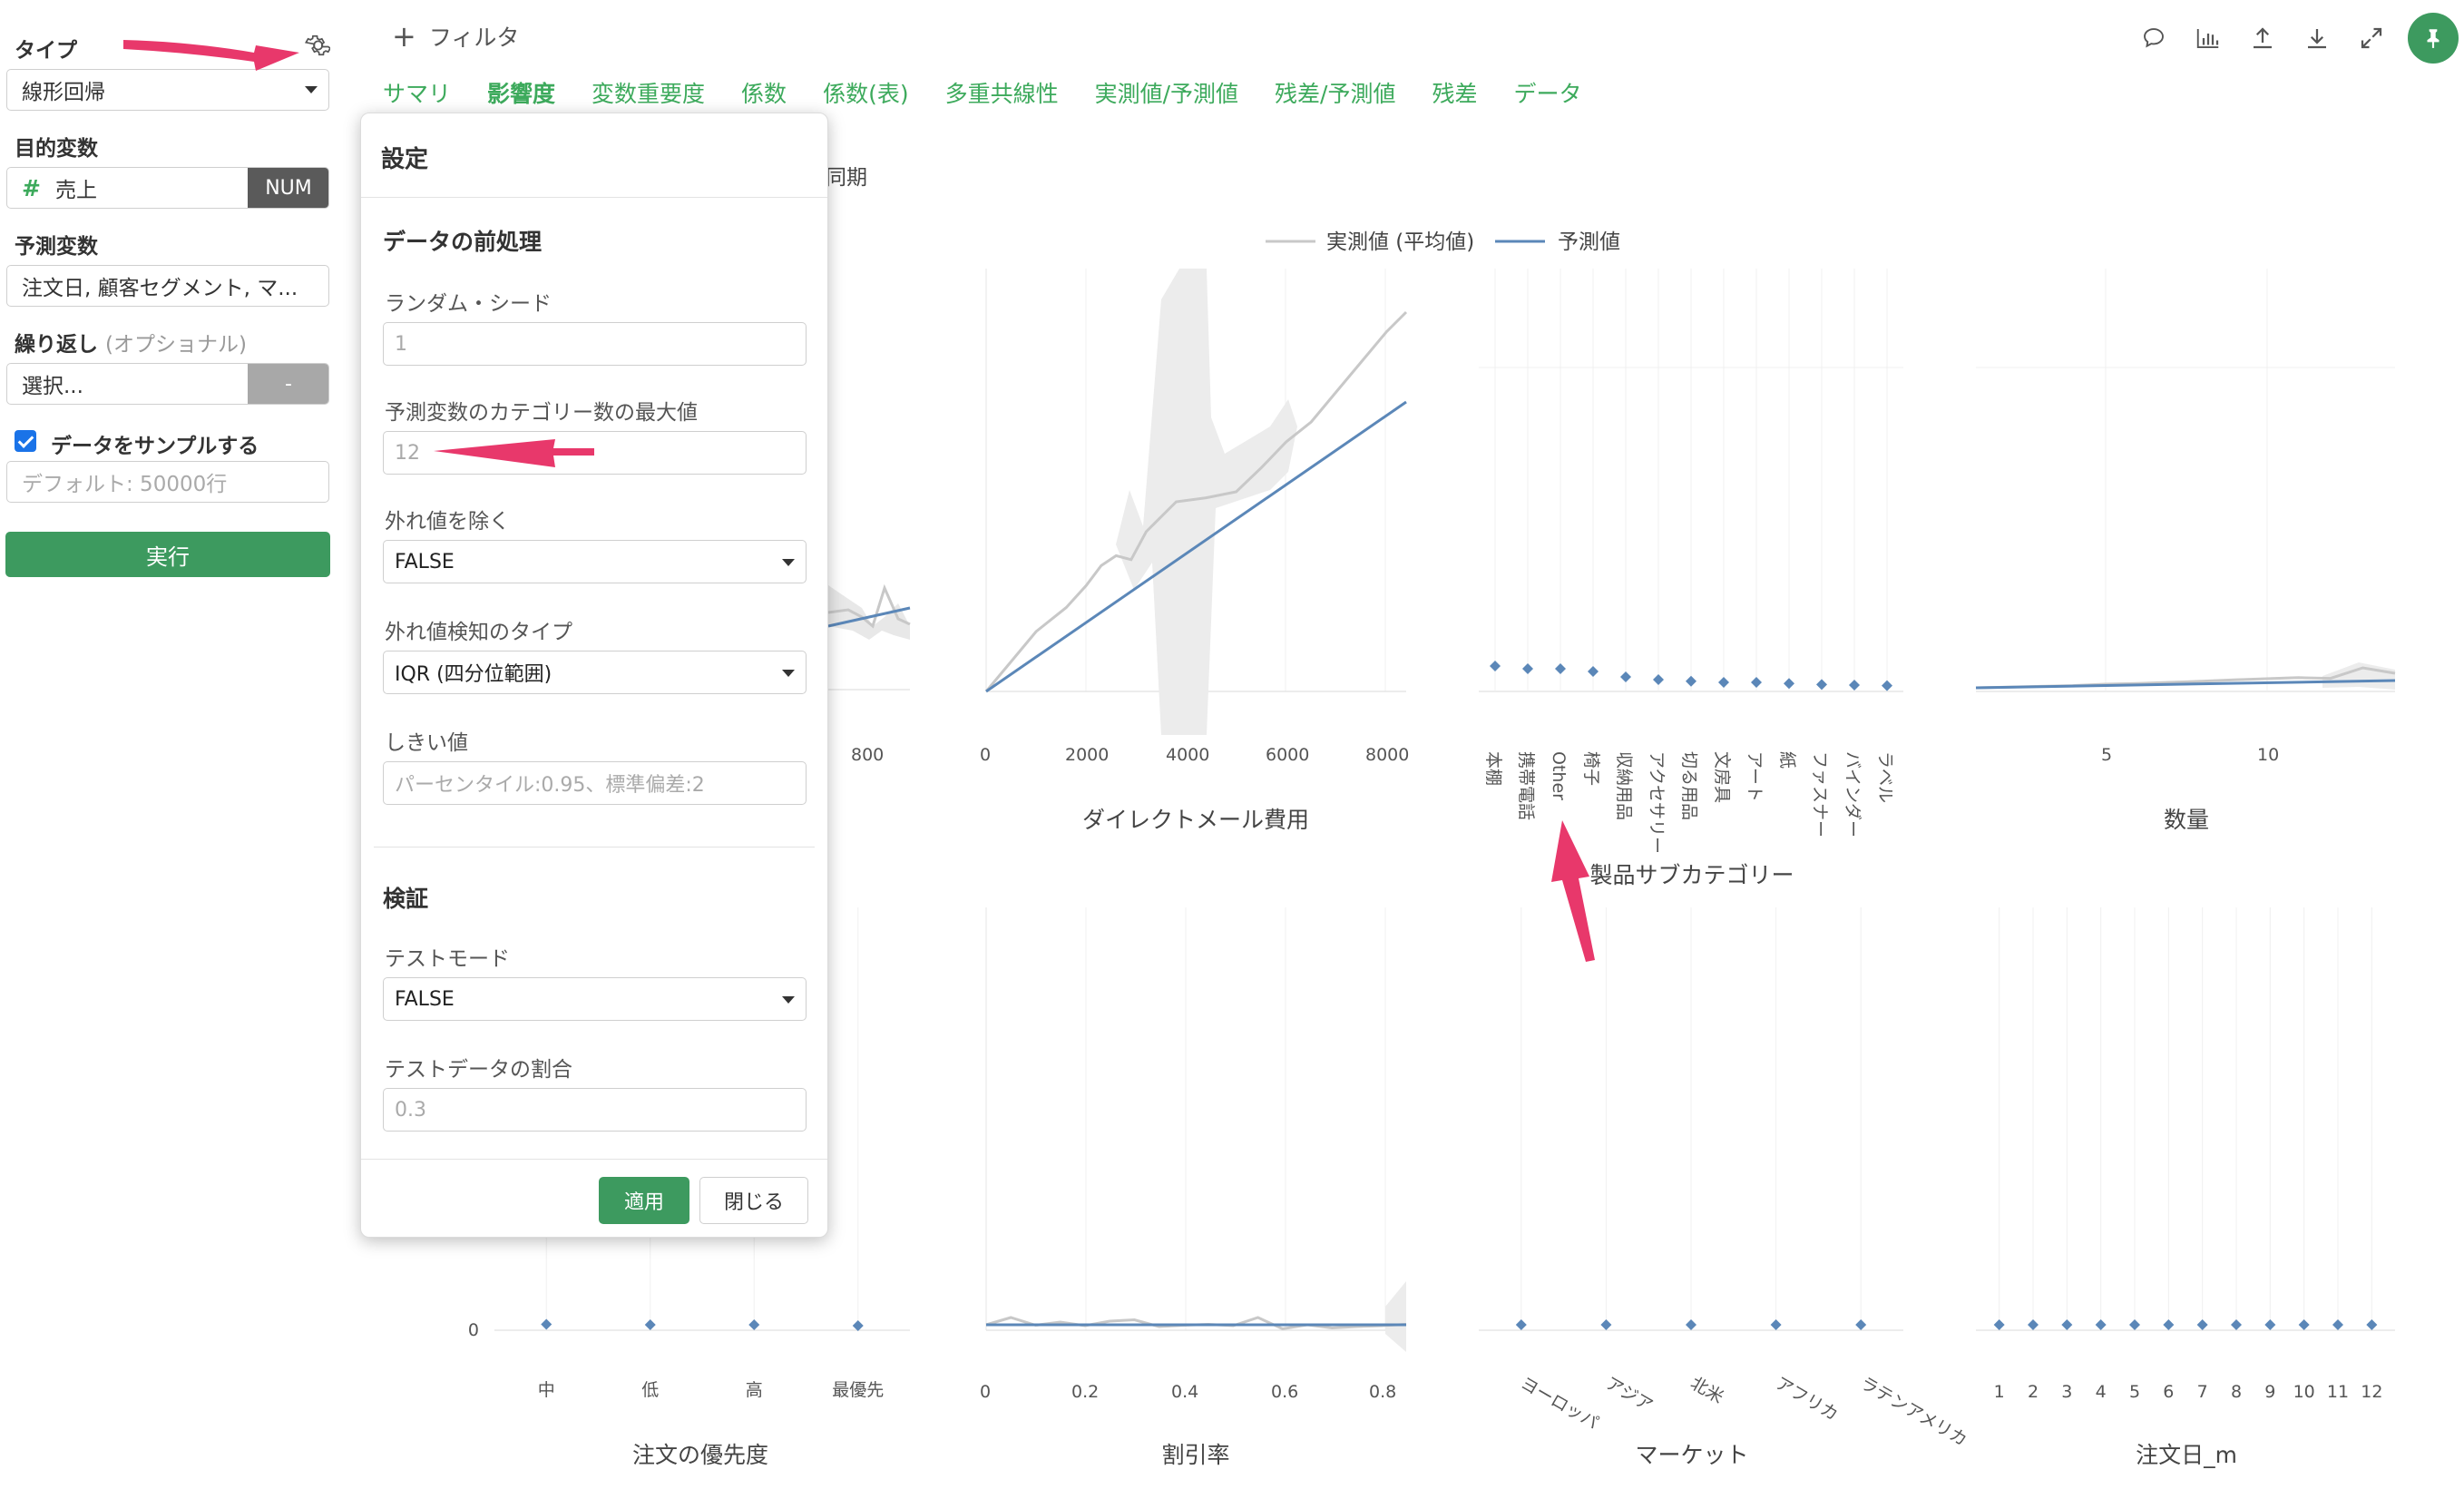 The image size is (2464, 1499). I want to click on x-tick: 最優先, so click(858, 1390).